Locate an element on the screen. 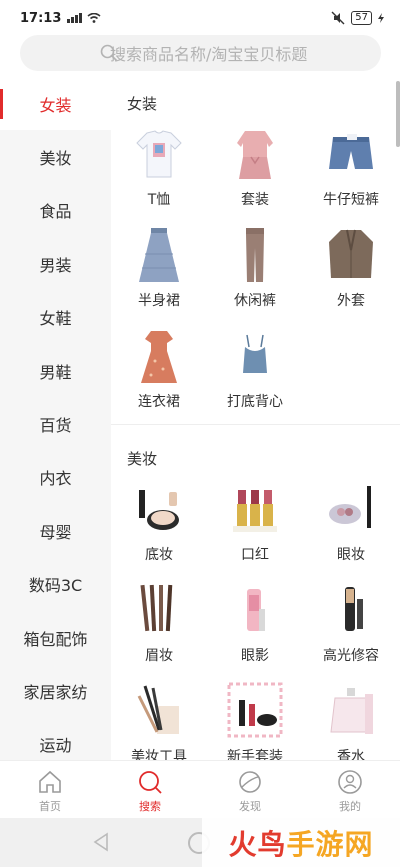 The width and height of the screenshot is (400, 867). tab-discover: 发现 is located at coordinates (250, 789).